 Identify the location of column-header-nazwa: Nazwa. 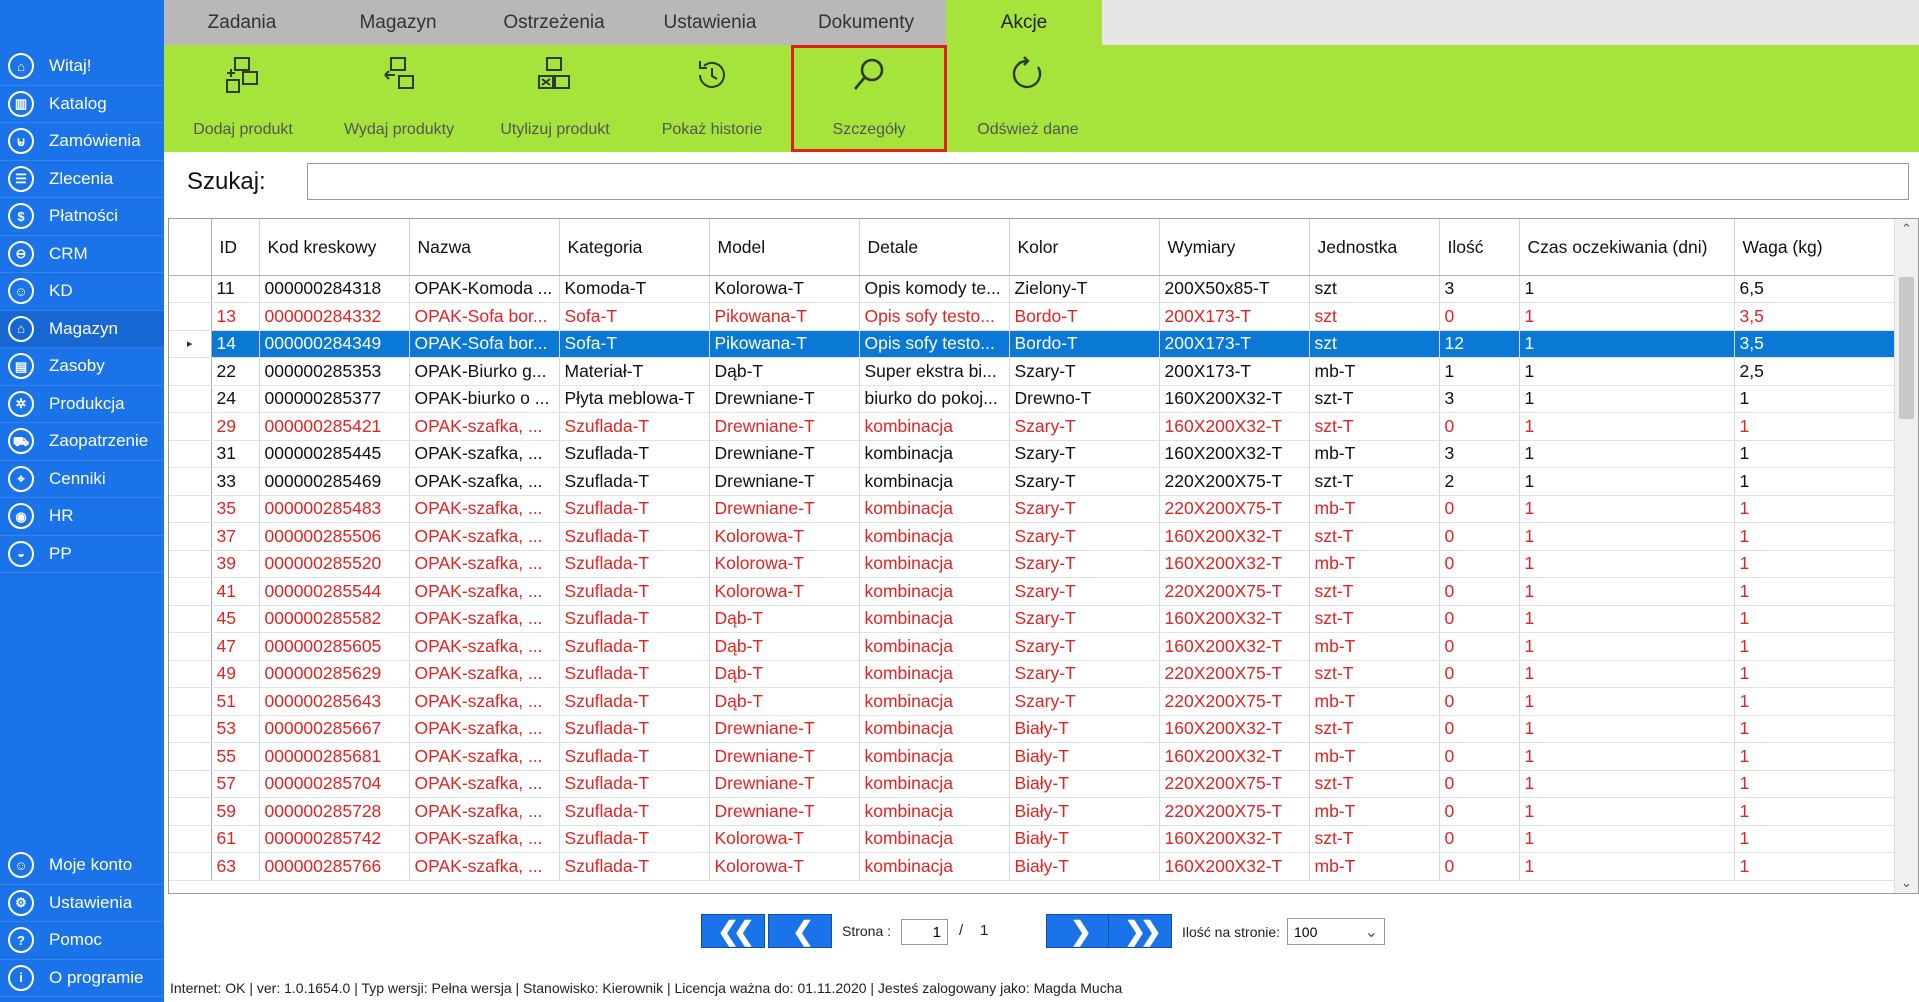
(484, 247).